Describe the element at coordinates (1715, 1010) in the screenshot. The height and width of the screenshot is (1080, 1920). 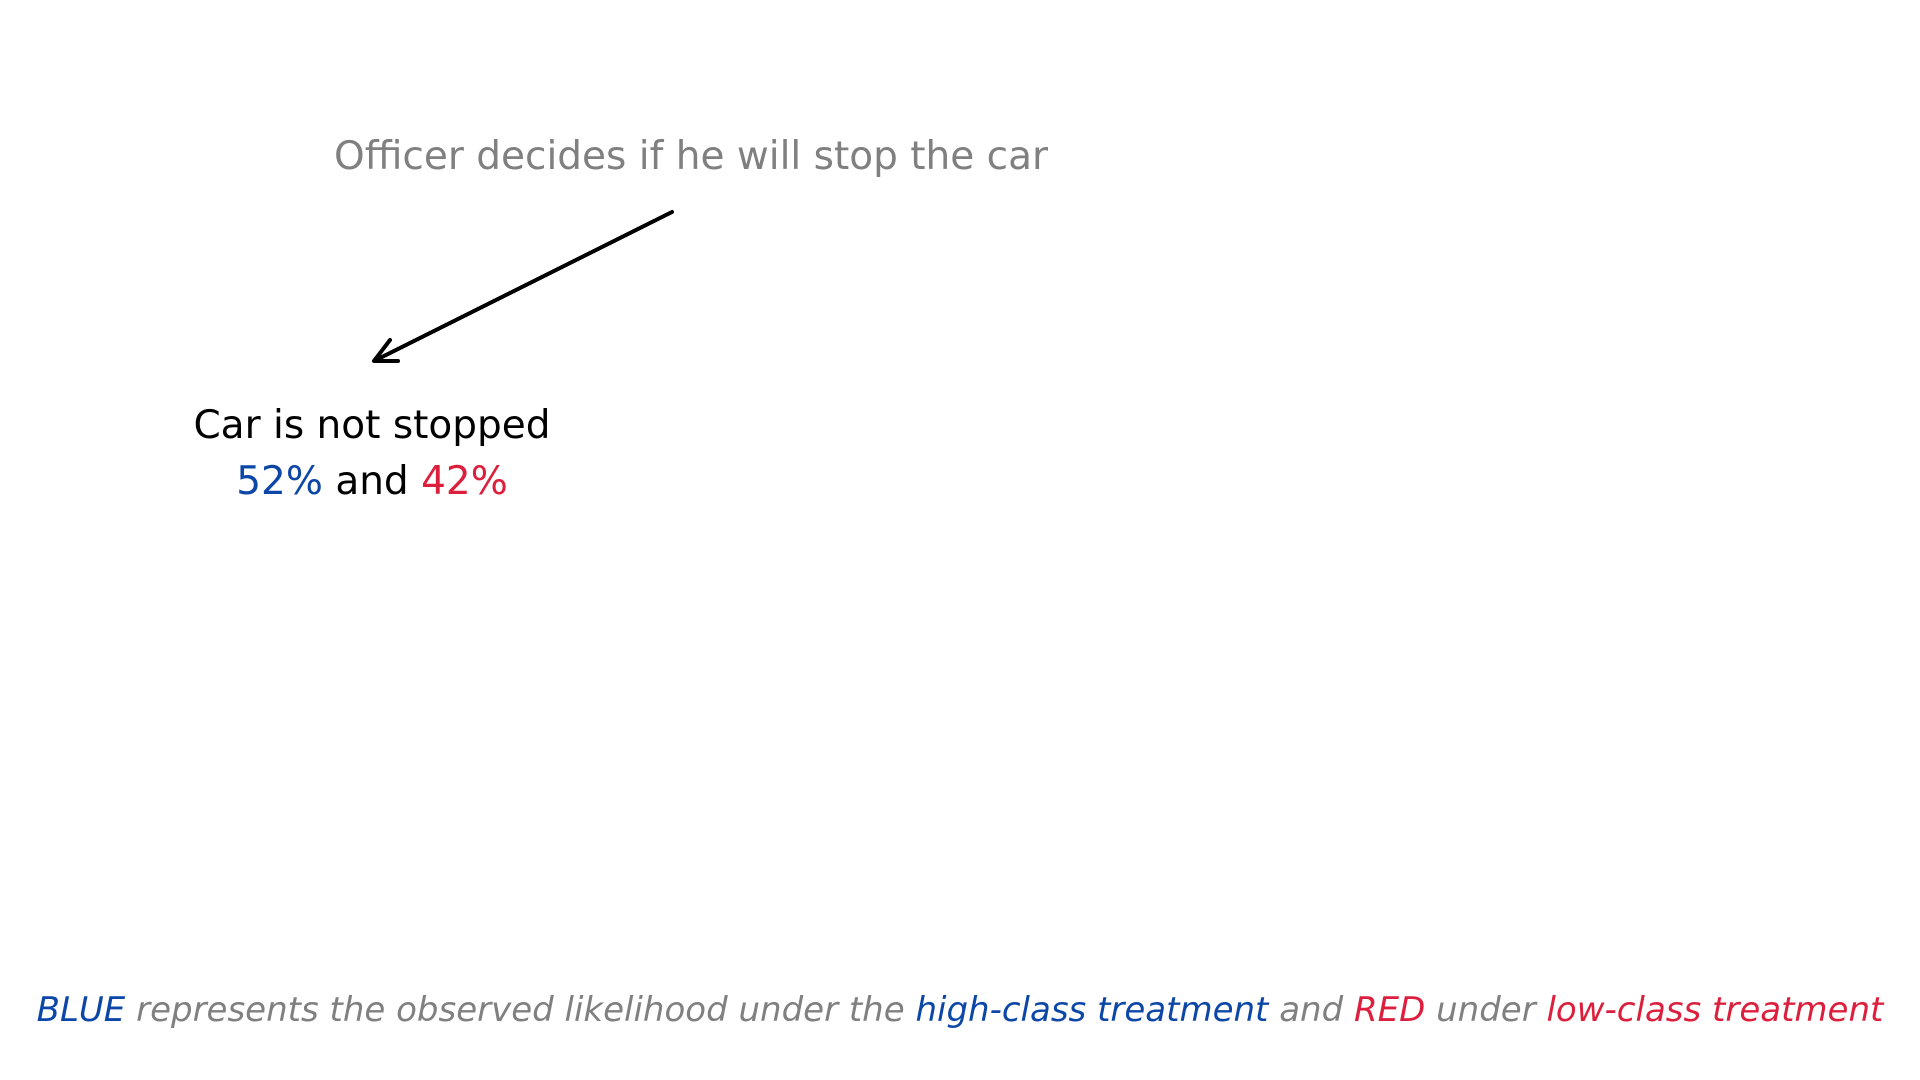
I see `legend-low-class: low-class treatment` at that location.